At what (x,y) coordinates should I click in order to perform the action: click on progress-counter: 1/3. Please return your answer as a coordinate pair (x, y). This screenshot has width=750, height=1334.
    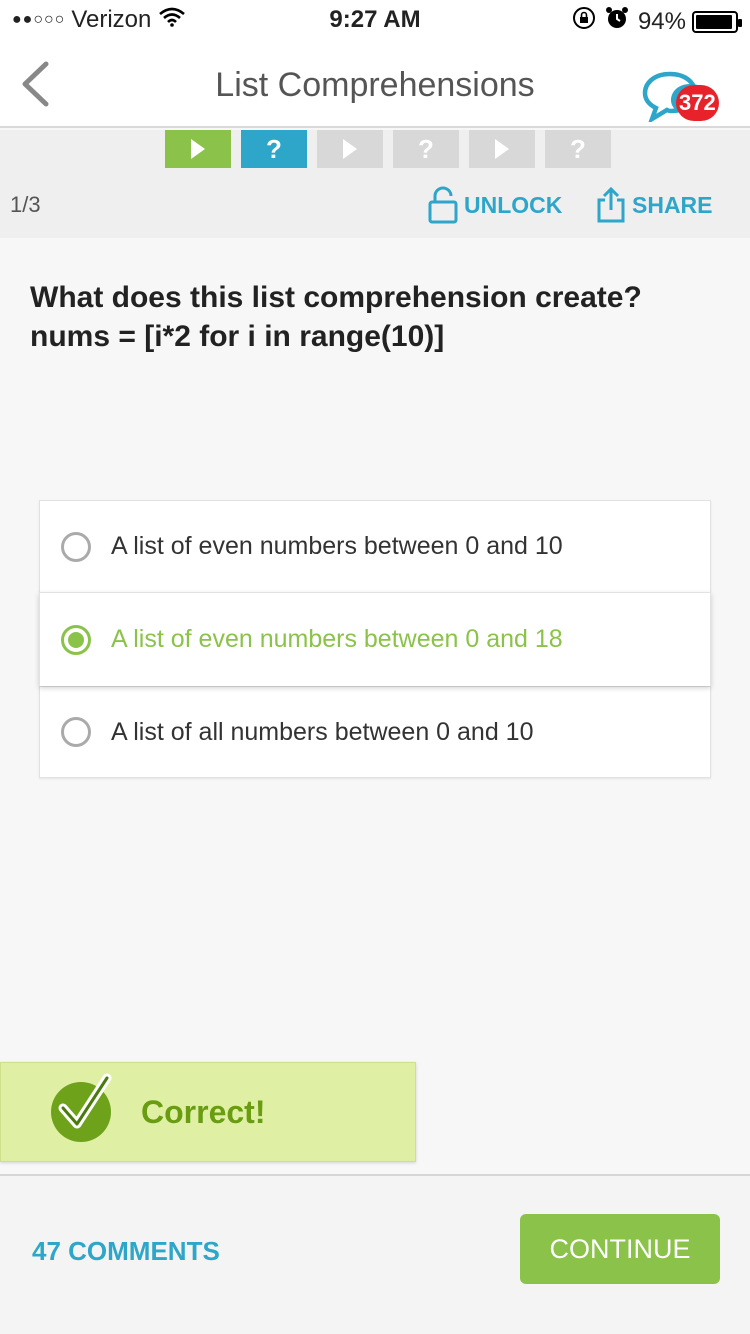
    Looking at the image, I should click on (25, 204).